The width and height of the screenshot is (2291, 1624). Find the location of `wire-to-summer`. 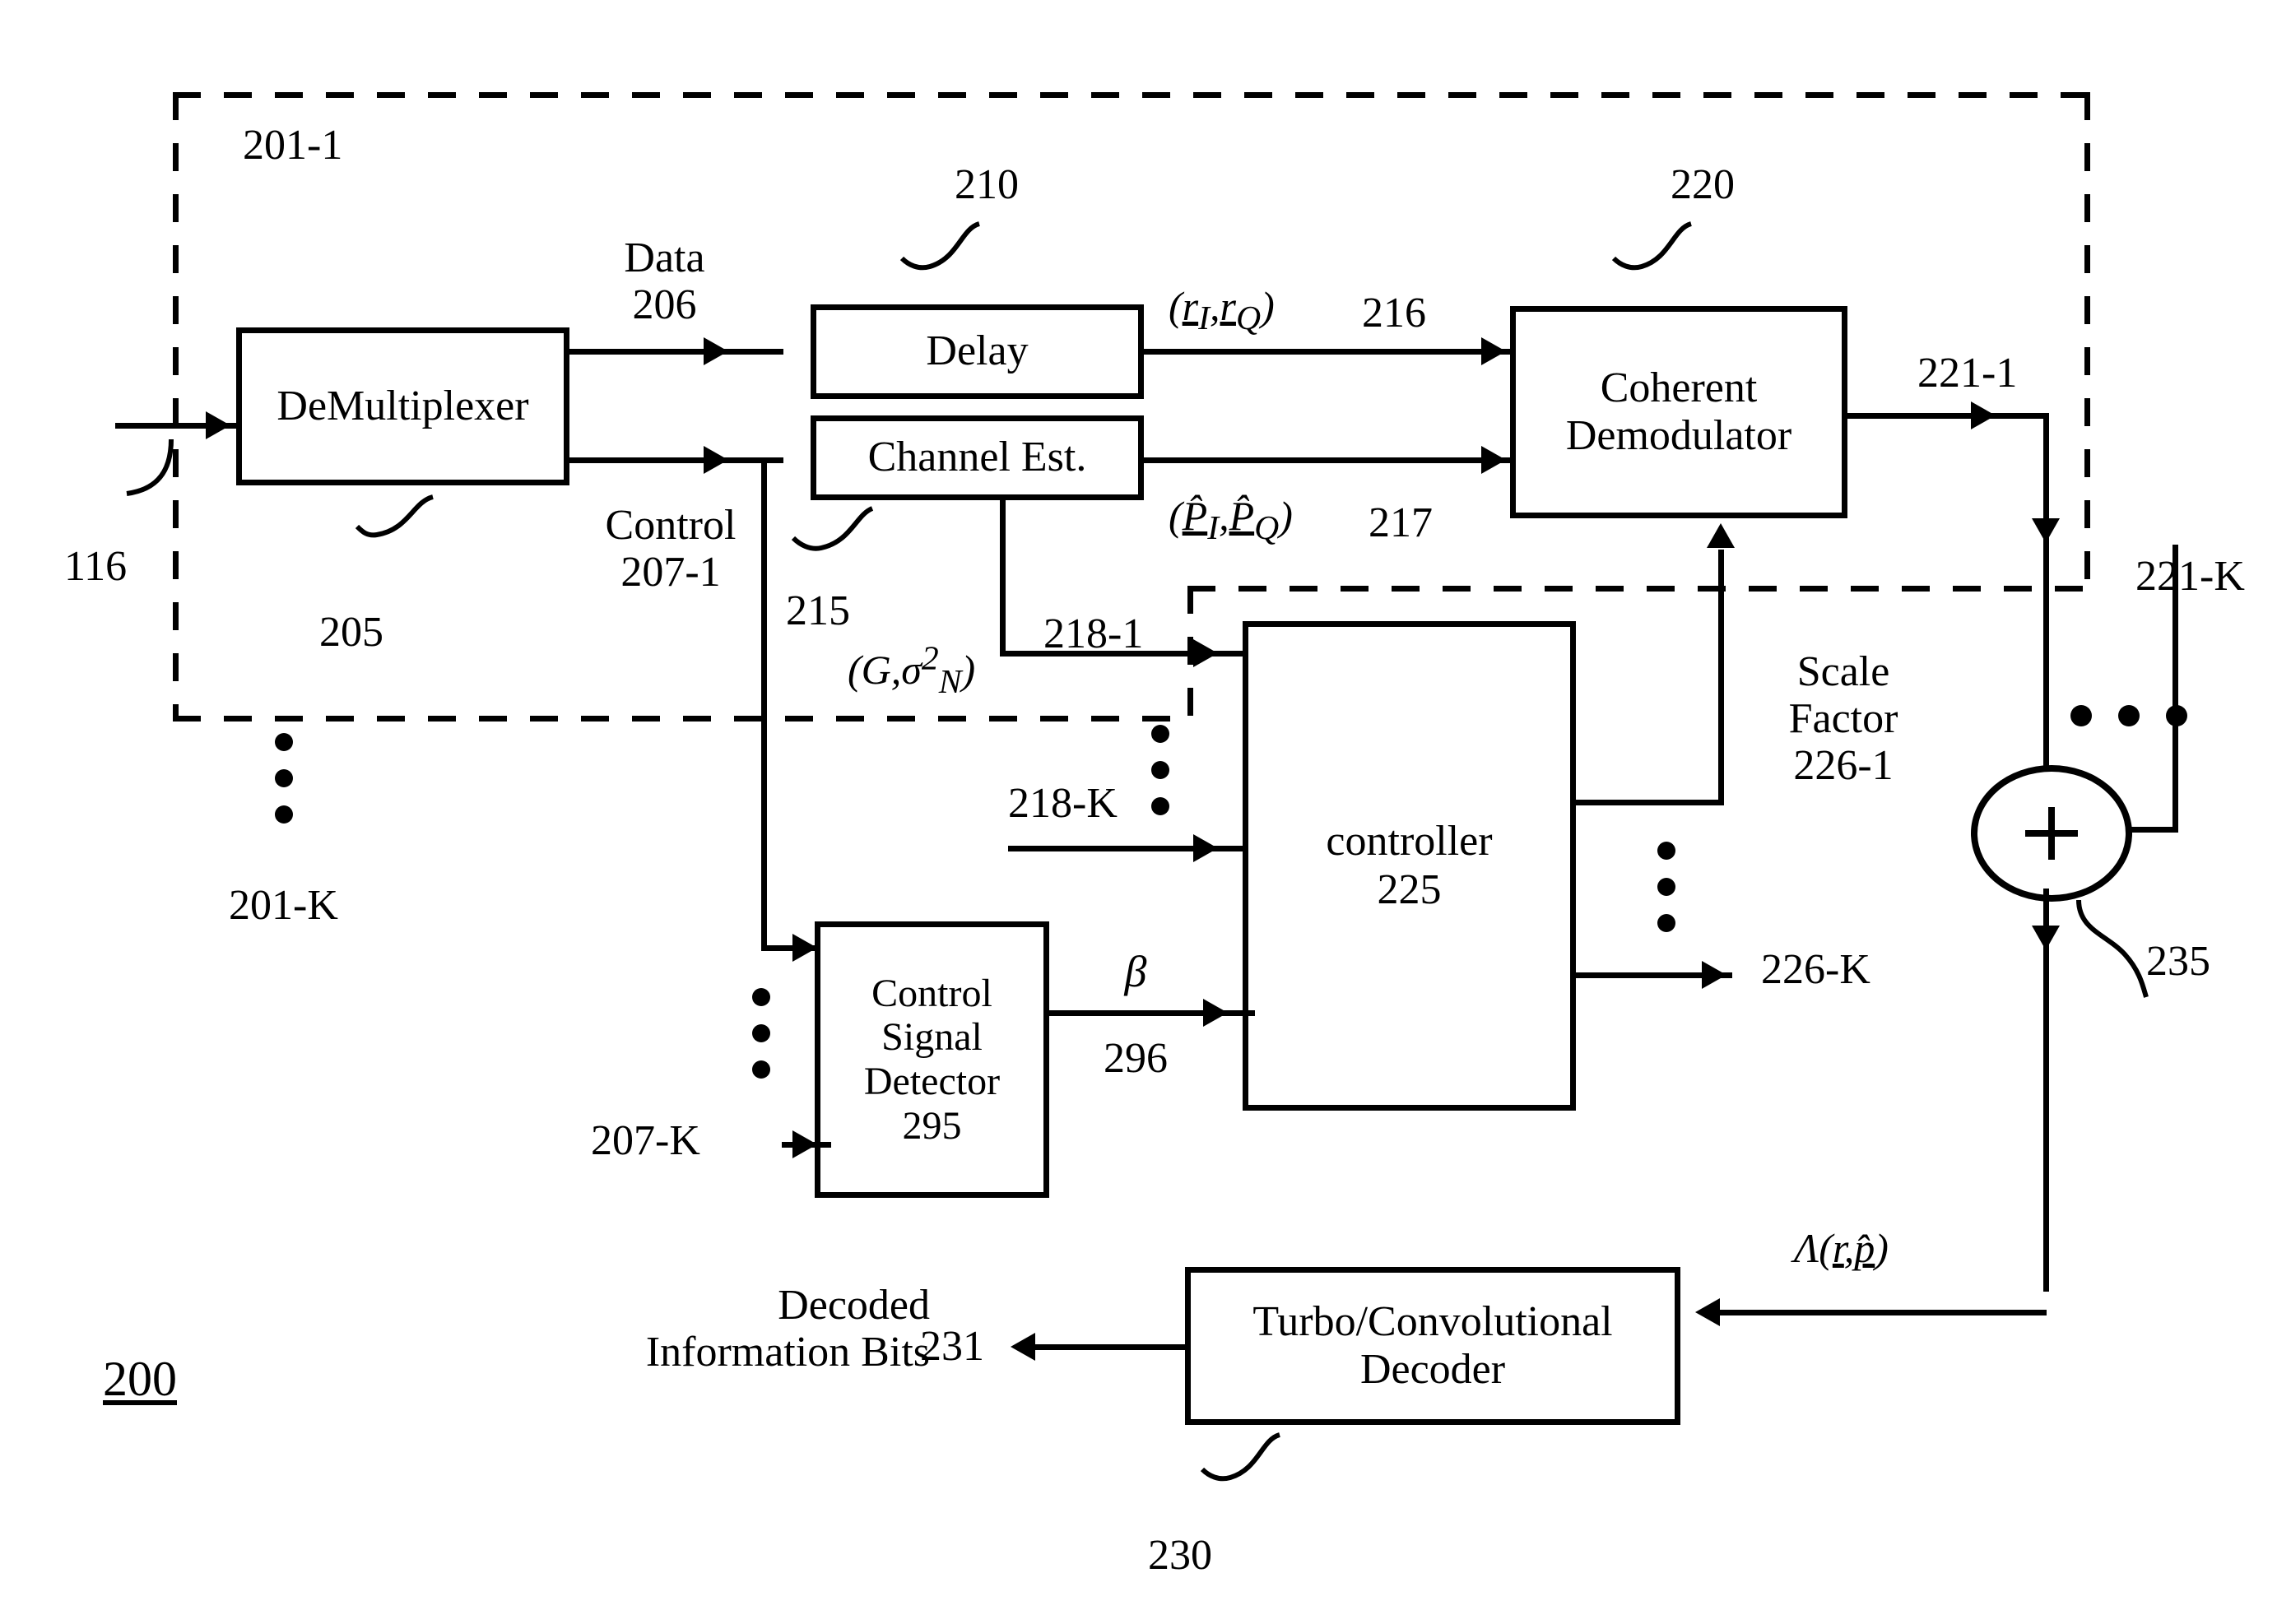

wire-to-summer is located at coordinates (2046, 658).